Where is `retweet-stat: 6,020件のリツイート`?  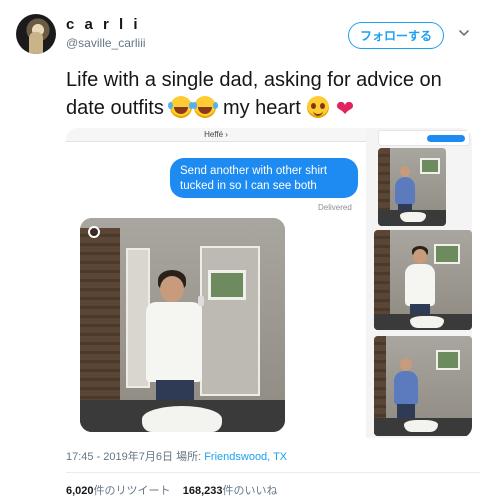 retweet-stat: 6,020件のリツイート is located at coordinates (118, 491).